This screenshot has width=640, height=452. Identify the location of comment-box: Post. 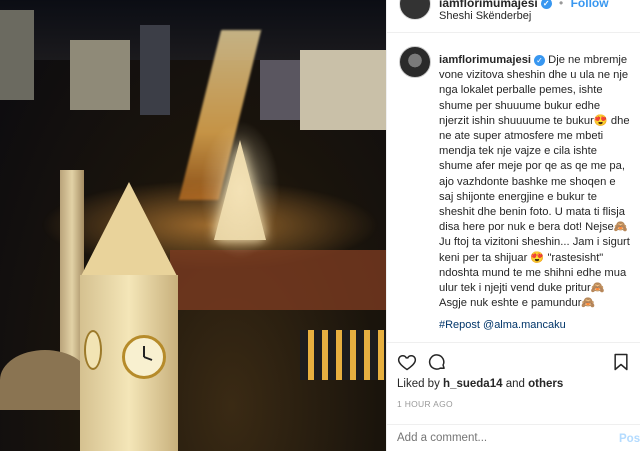
(513, 438).